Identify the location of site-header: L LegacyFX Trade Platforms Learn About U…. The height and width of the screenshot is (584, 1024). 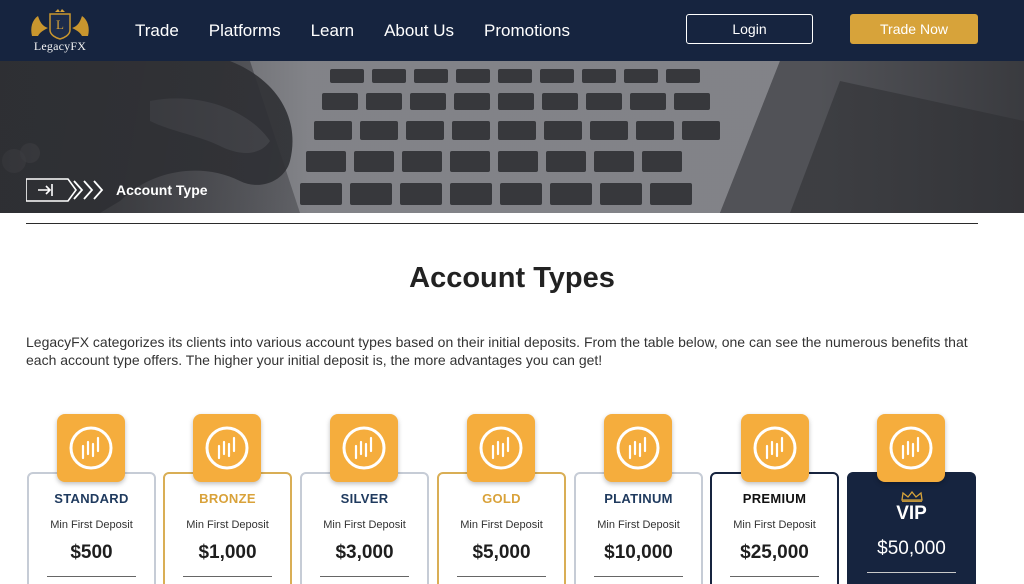
(512, 30).